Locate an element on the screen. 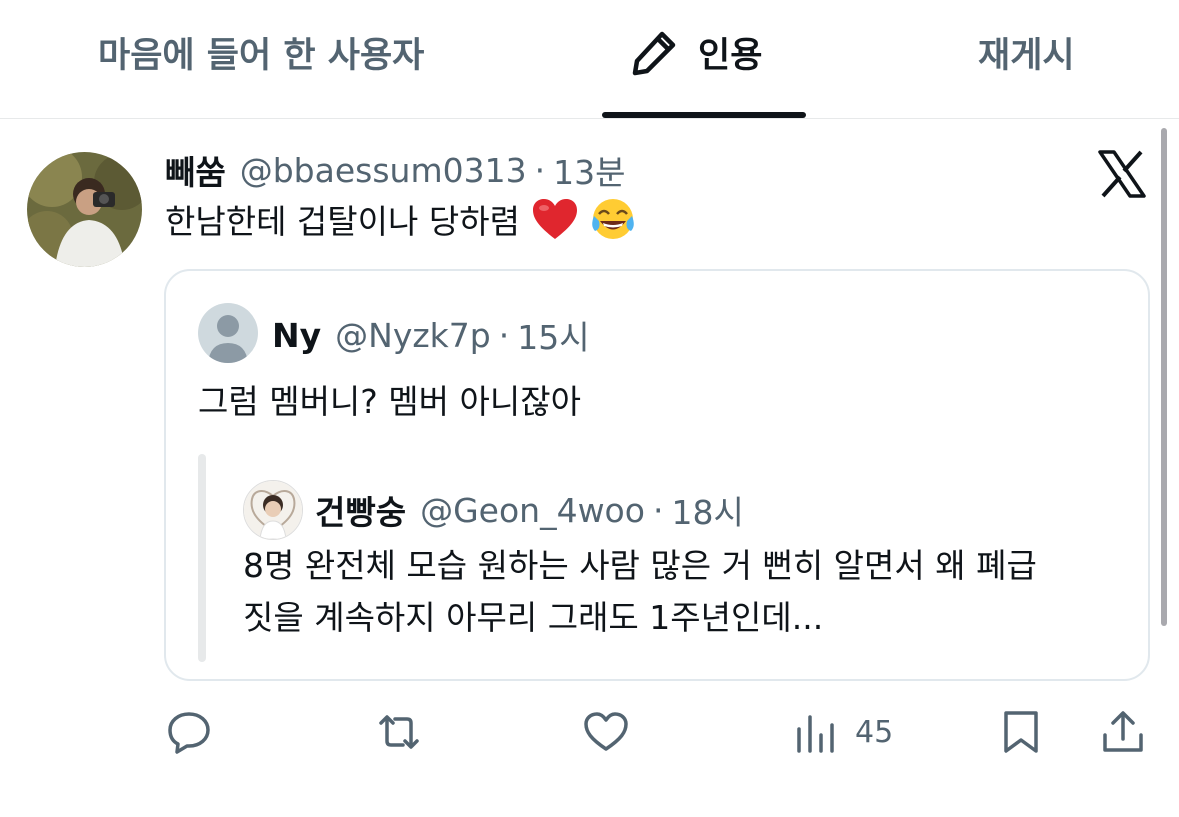  like-button is located at coordinates (606, 732).